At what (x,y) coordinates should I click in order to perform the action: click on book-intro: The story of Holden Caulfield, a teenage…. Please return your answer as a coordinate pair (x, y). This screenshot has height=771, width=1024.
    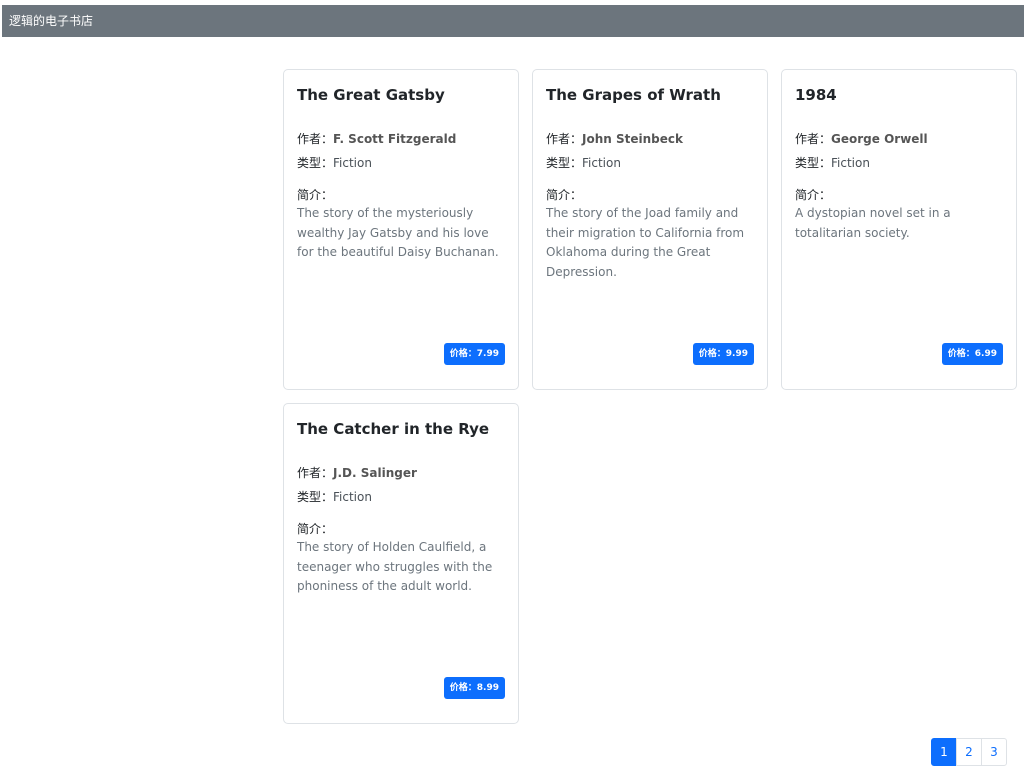
    Looking at the image, I should click on (395, 566).